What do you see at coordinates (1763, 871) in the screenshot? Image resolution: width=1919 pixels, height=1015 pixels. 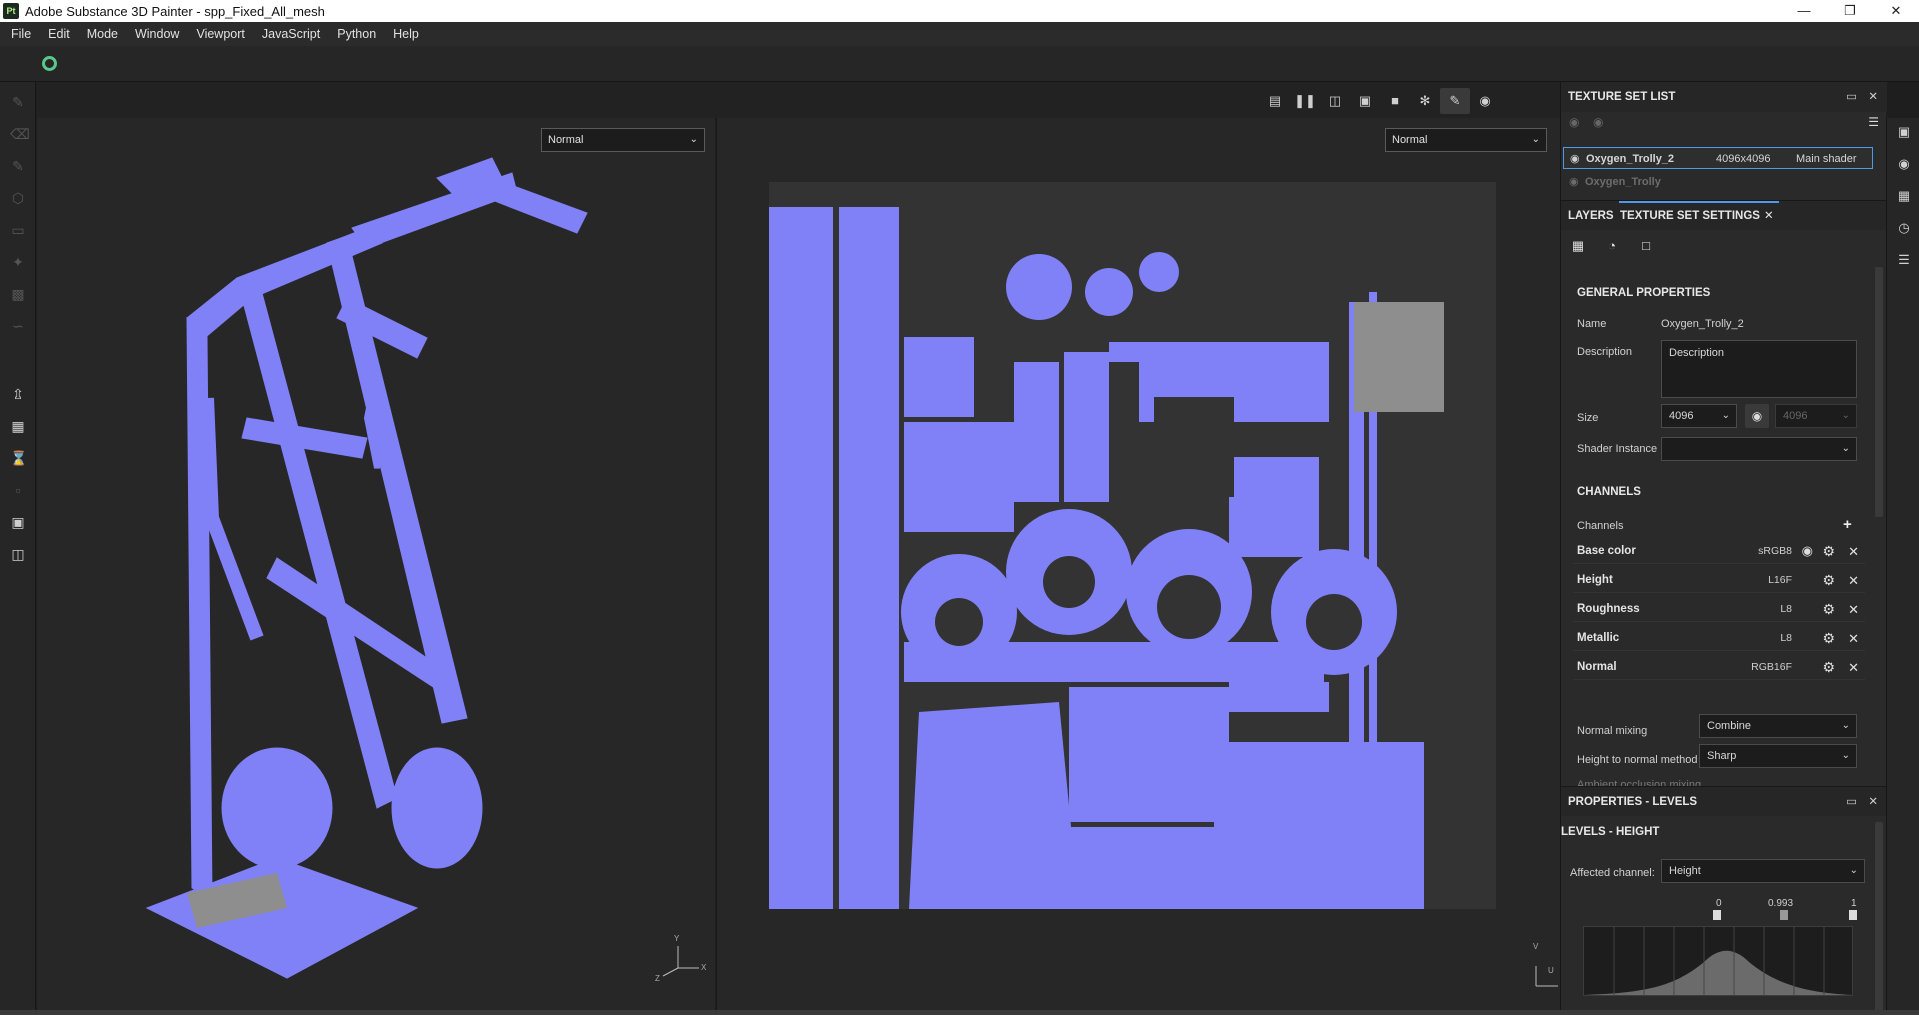 I see `affected-channel-select: Height ⌄` at bounding box center [1763, 871].